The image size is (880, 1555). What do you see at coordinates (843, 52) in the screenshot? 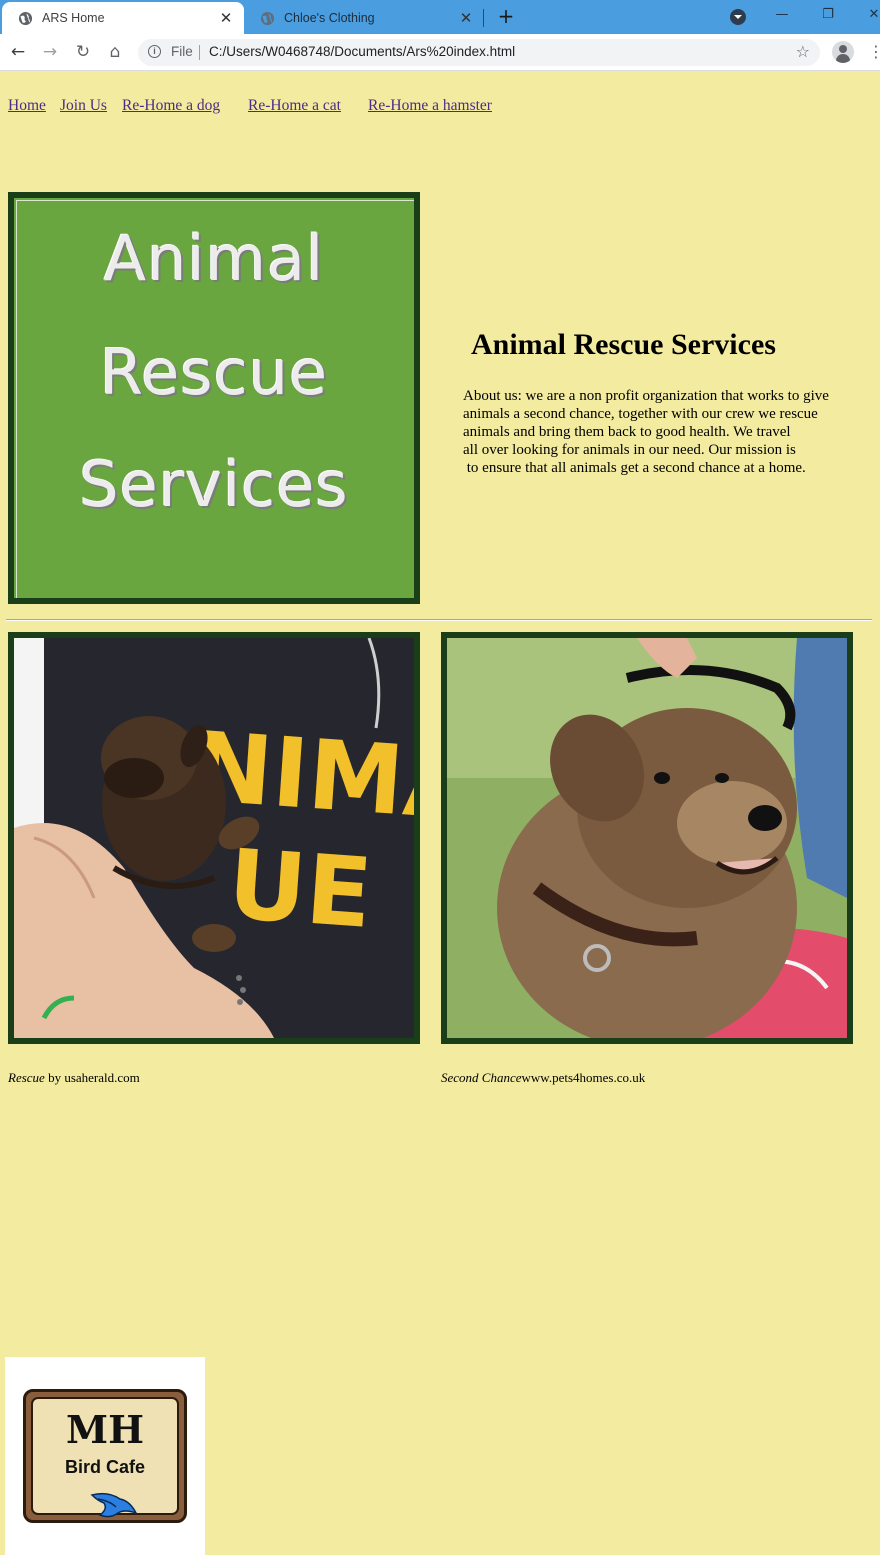
I see `account-avatar-icon` at bounding box center [843, 52].